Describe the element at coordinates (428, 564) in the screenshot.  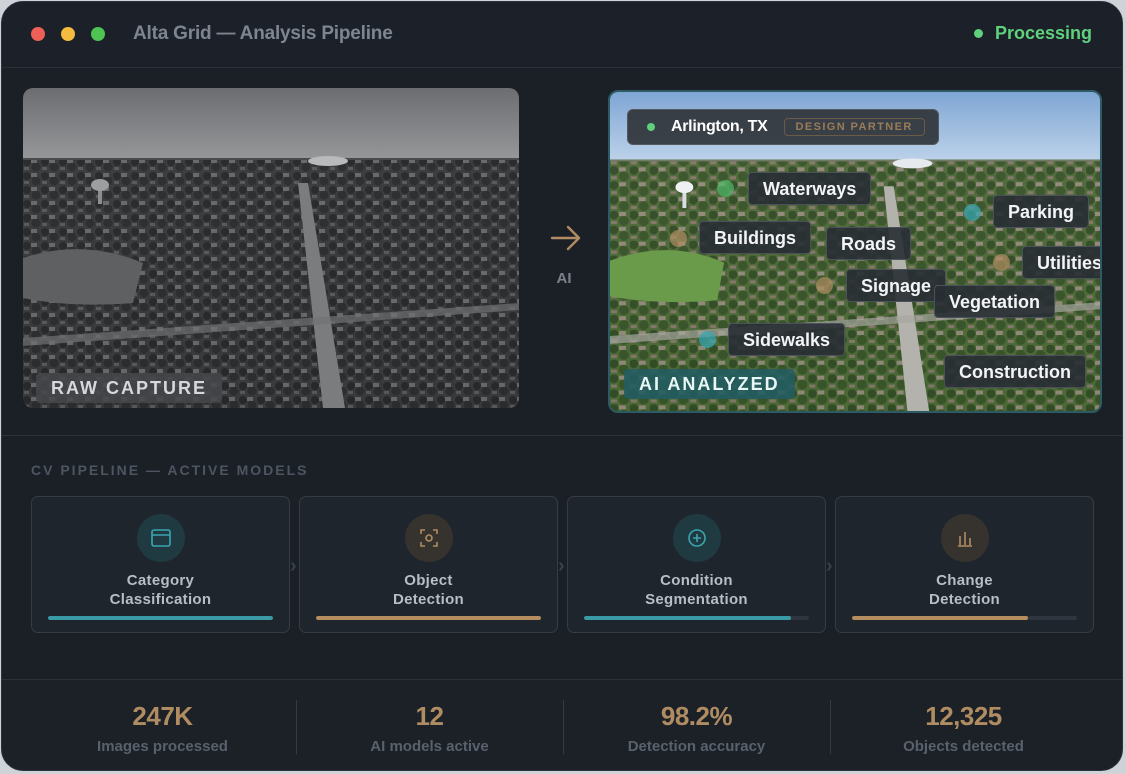
I see `model-card-object-detection: Object Detection` at that location.